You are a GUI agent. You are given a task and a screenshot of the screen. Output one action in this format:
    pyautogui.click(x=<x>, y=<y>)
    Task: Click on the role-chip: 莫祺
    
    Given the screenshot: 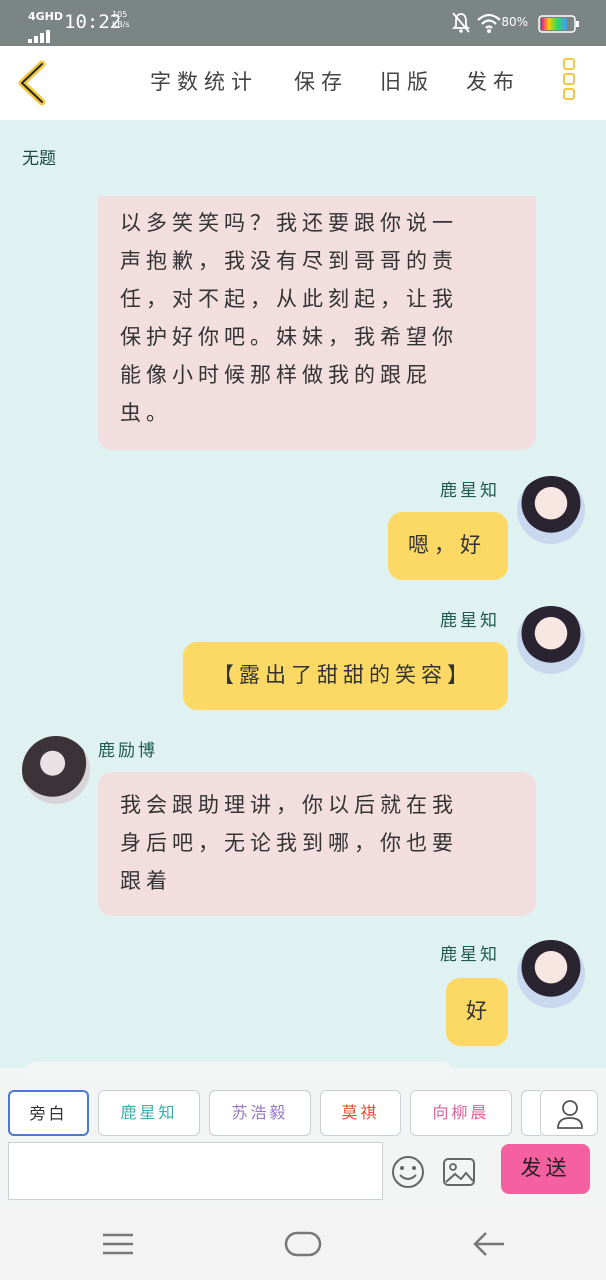 What is the action you would take?
    pyautogui.click(x=360, y=1113)
    